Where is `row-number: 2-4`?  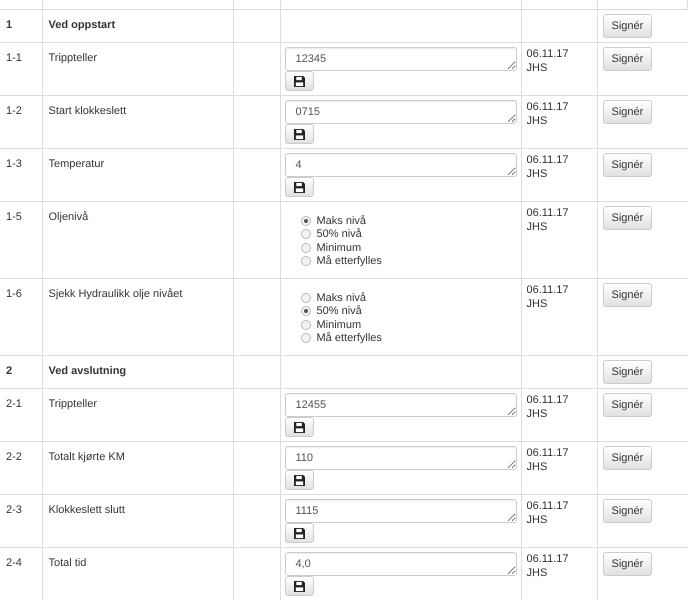
row-number: 2-4 is located at coordinates (14, 563).